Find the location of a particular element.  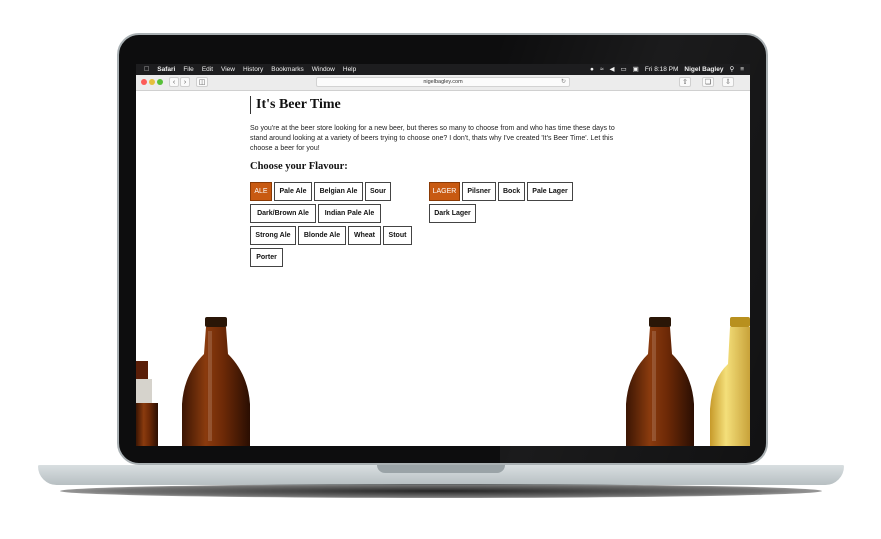

lager-category-button: LAGER is located at coordinates (444, 191).